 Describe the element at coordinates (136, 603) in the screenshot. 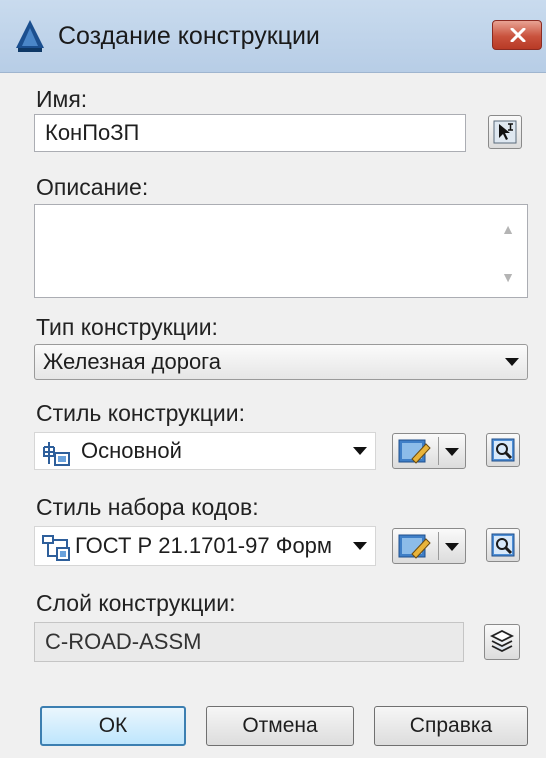

I see `construction-layer-label: Слой конструкции:` at that location.